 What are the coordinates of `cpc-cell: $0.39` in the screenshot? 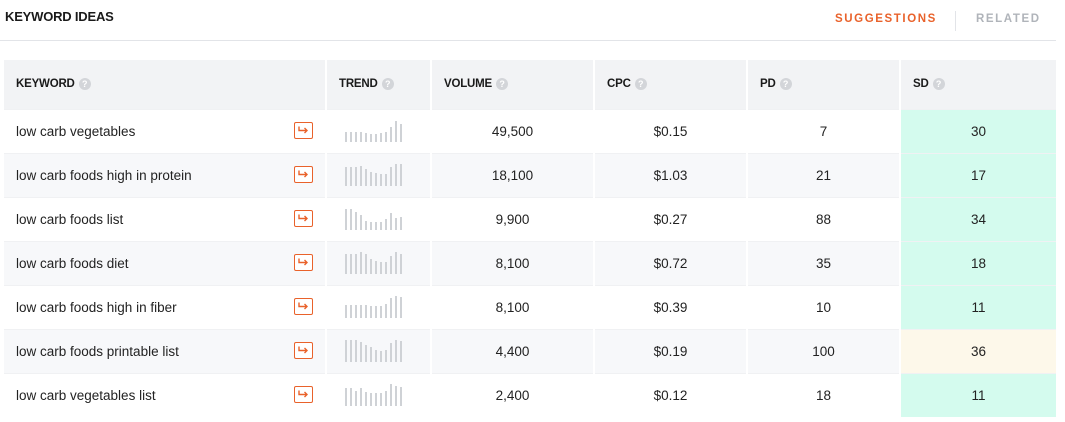 It's located at (671, 306).